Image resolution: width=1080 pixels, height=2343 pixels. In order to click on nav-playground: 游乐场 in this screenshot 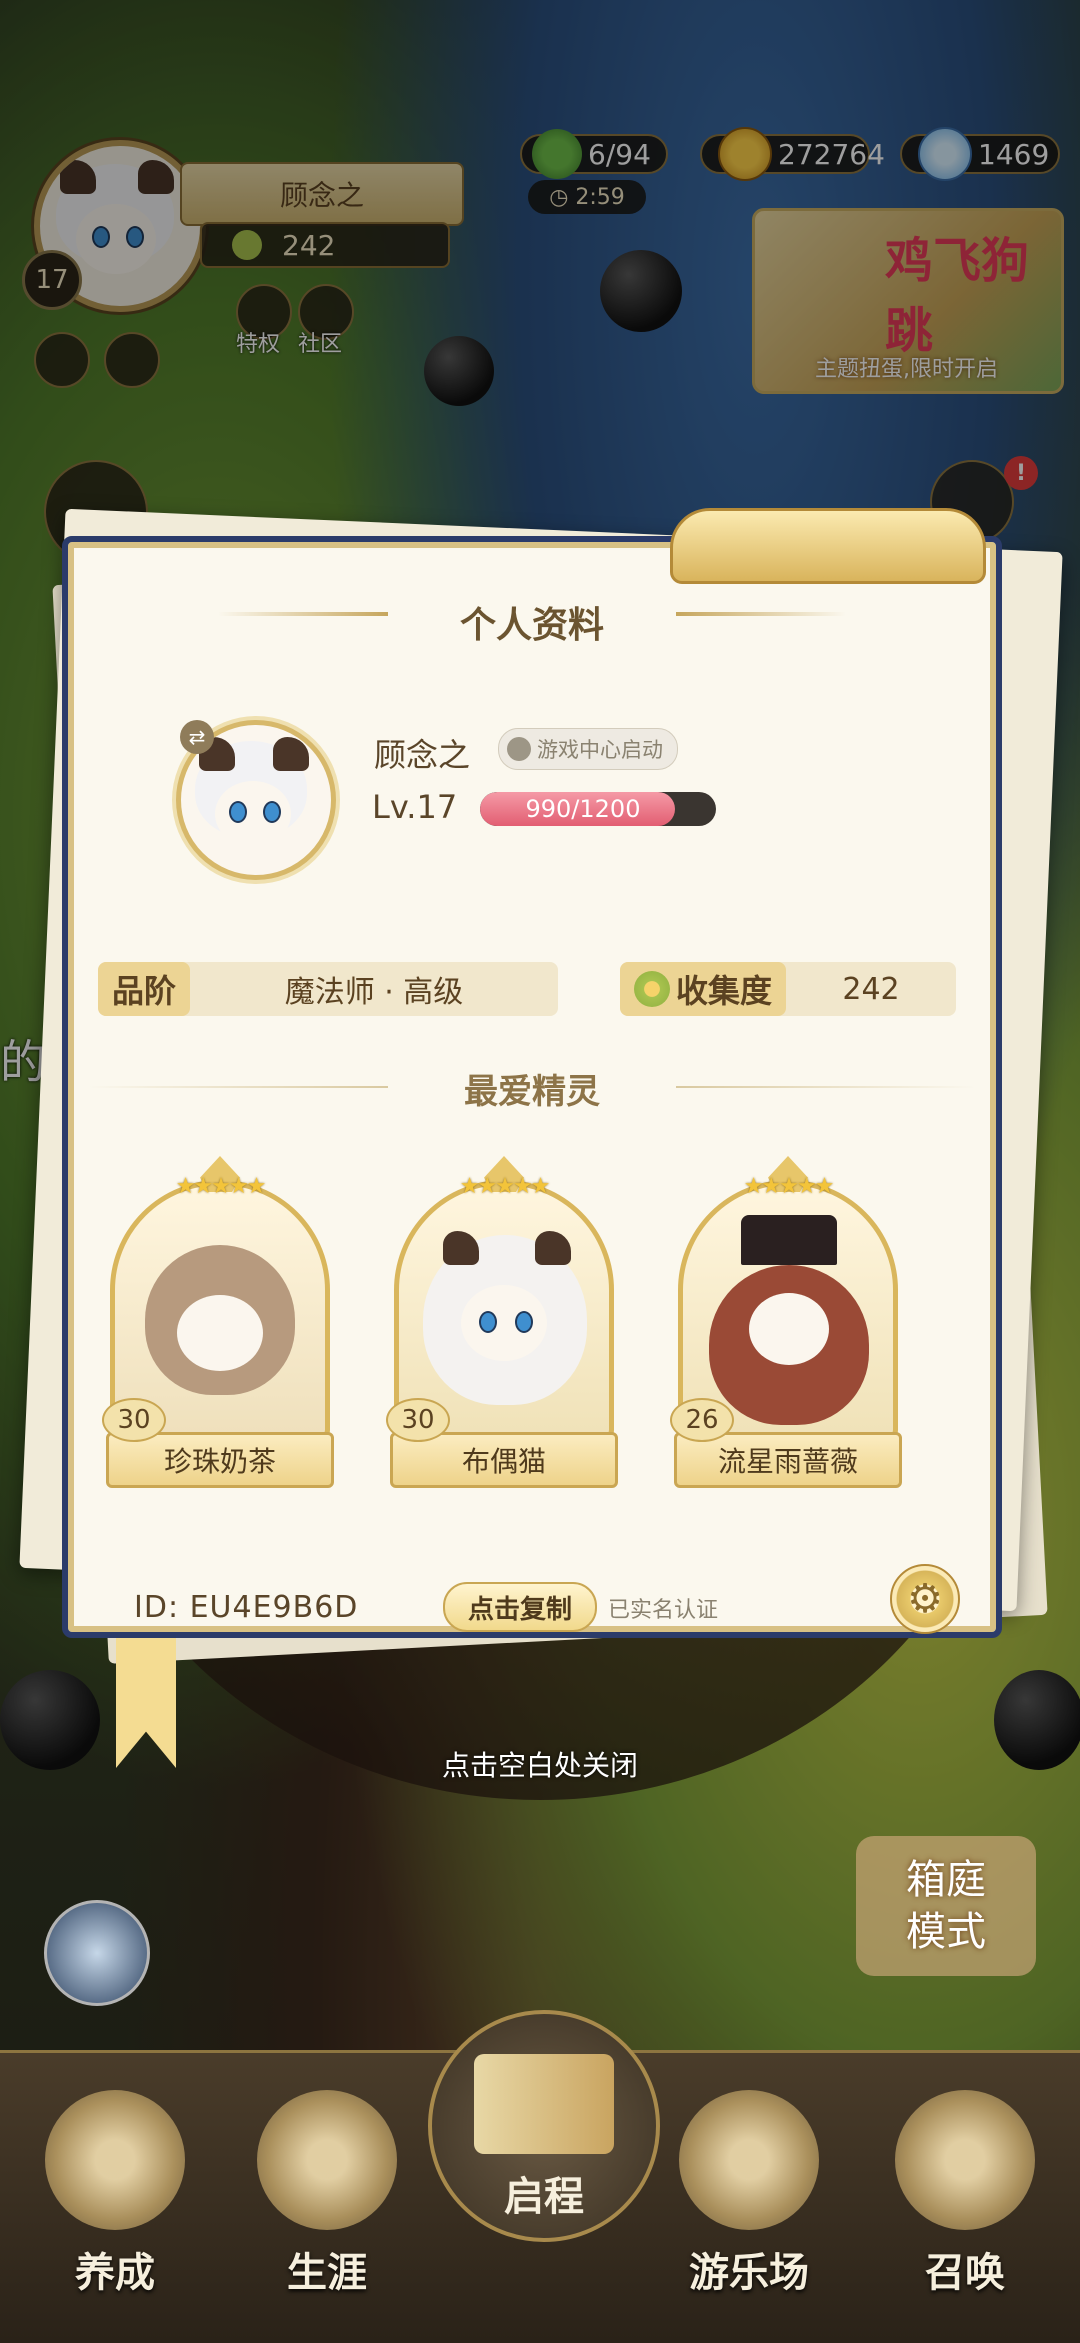, I will do `click(749, 2205)`.